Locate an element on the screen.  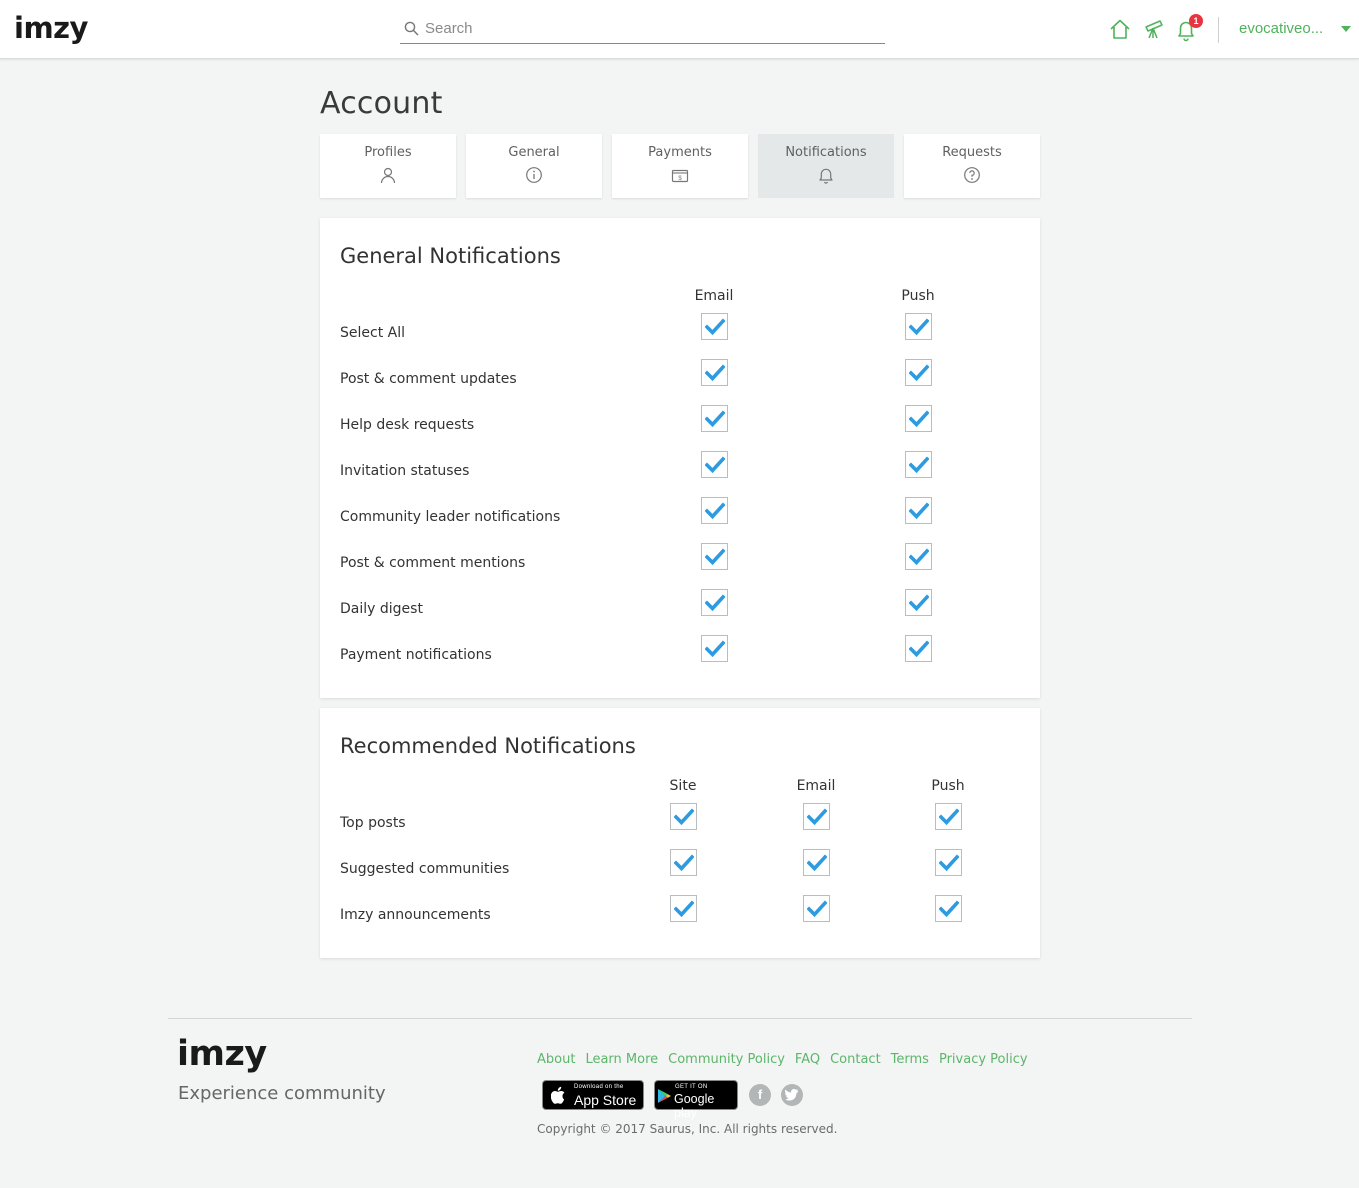
tab-label: Requests is located at coordinates (972, 152).